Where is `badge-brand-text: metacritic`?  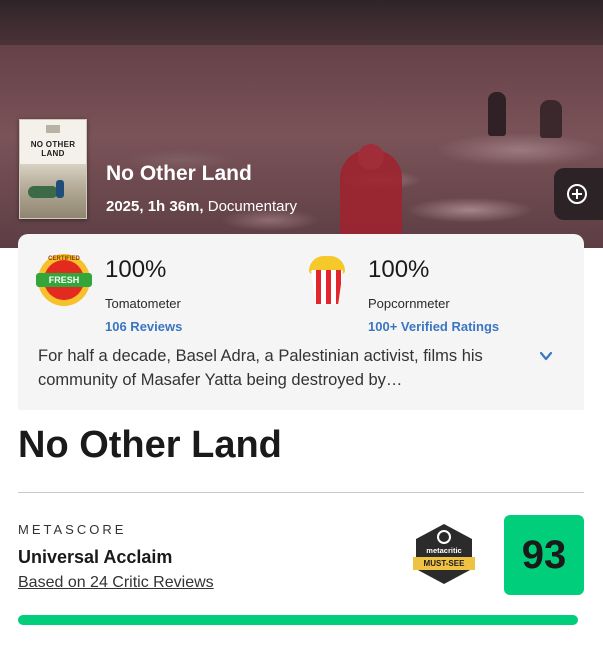
badge-brand-text: metacritic is located at coordinates (444, 550).